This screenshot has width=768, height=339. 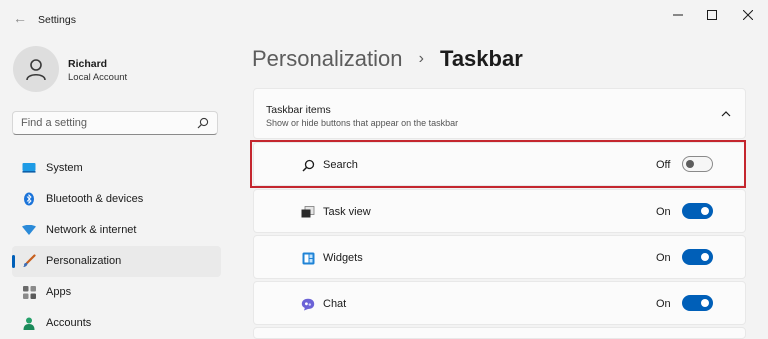 I want to click on search-input, so click(x=106, y=123).